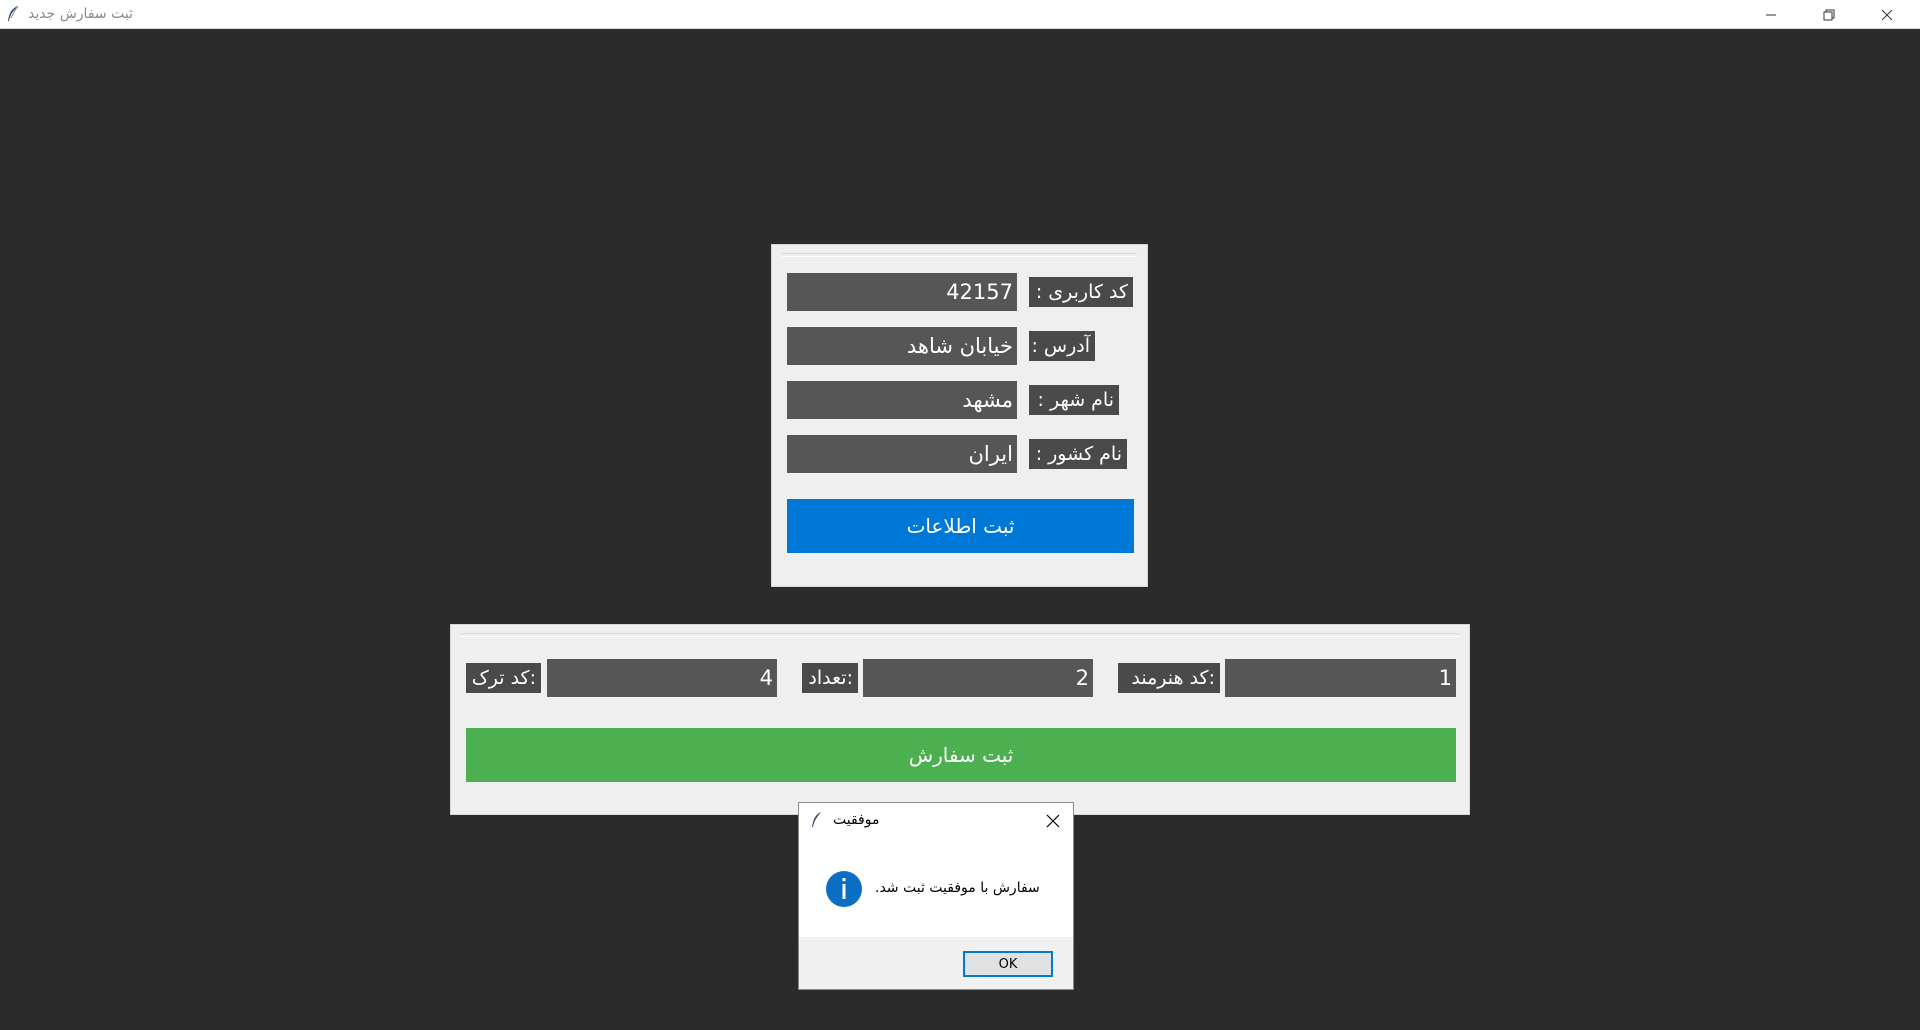 The width and height of the screenshot is (1920, 1030). Describe the element at coordinates (1445, 678) in the screenshot. I see `artist-code-value: 1` at that location.